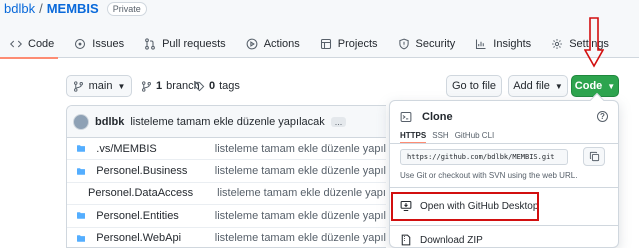  What do you see at coordinates (557, 44) in the screenshot?
I see `gear-icon` at bounding box center [557, 44].